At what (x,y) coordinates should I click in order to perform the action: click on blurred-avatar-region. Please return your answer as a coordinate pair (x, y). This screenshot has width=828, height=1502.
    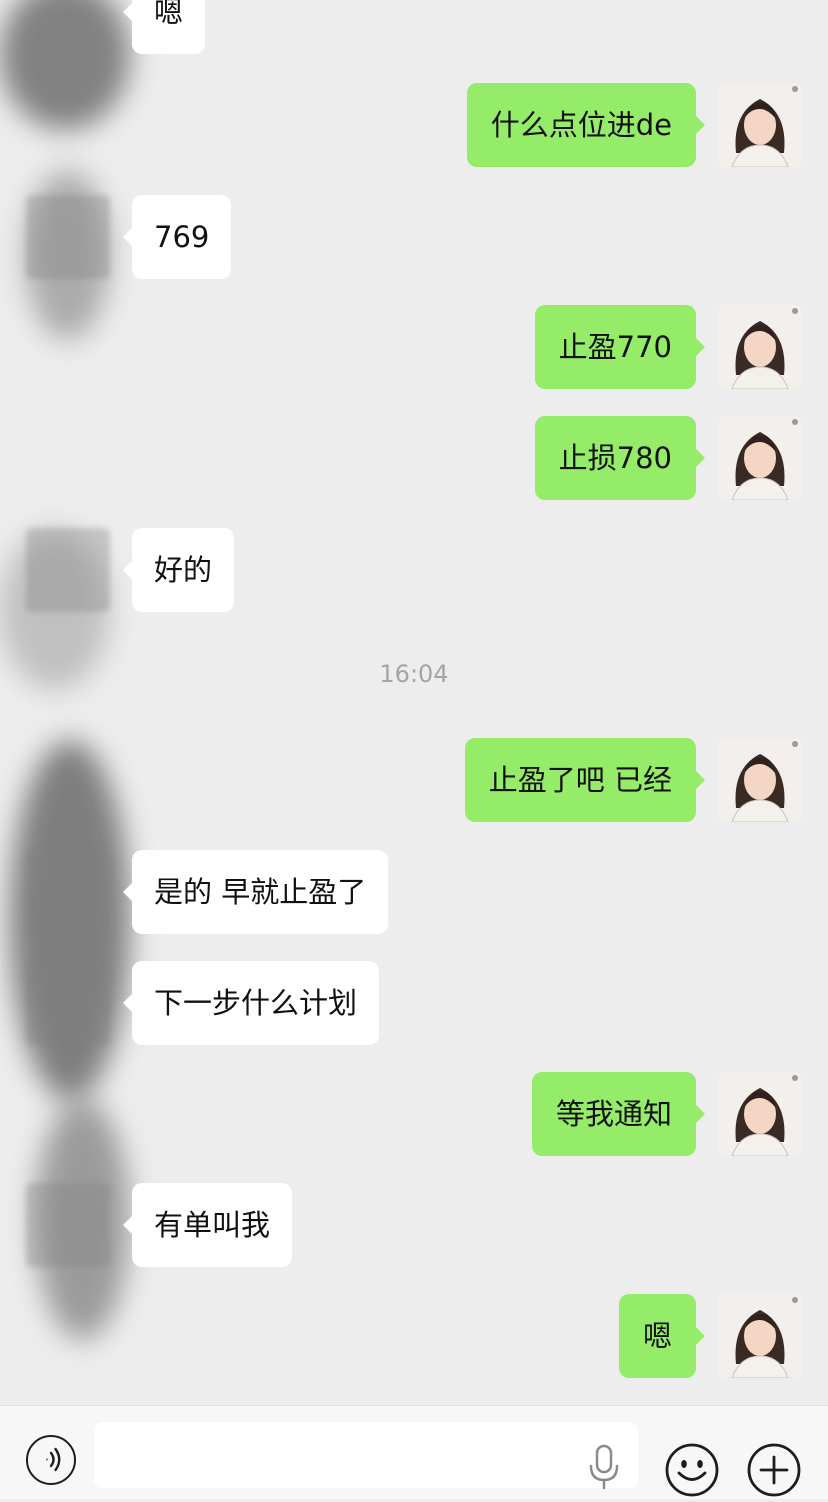
    Looking at the image, I should click on (65, 65).